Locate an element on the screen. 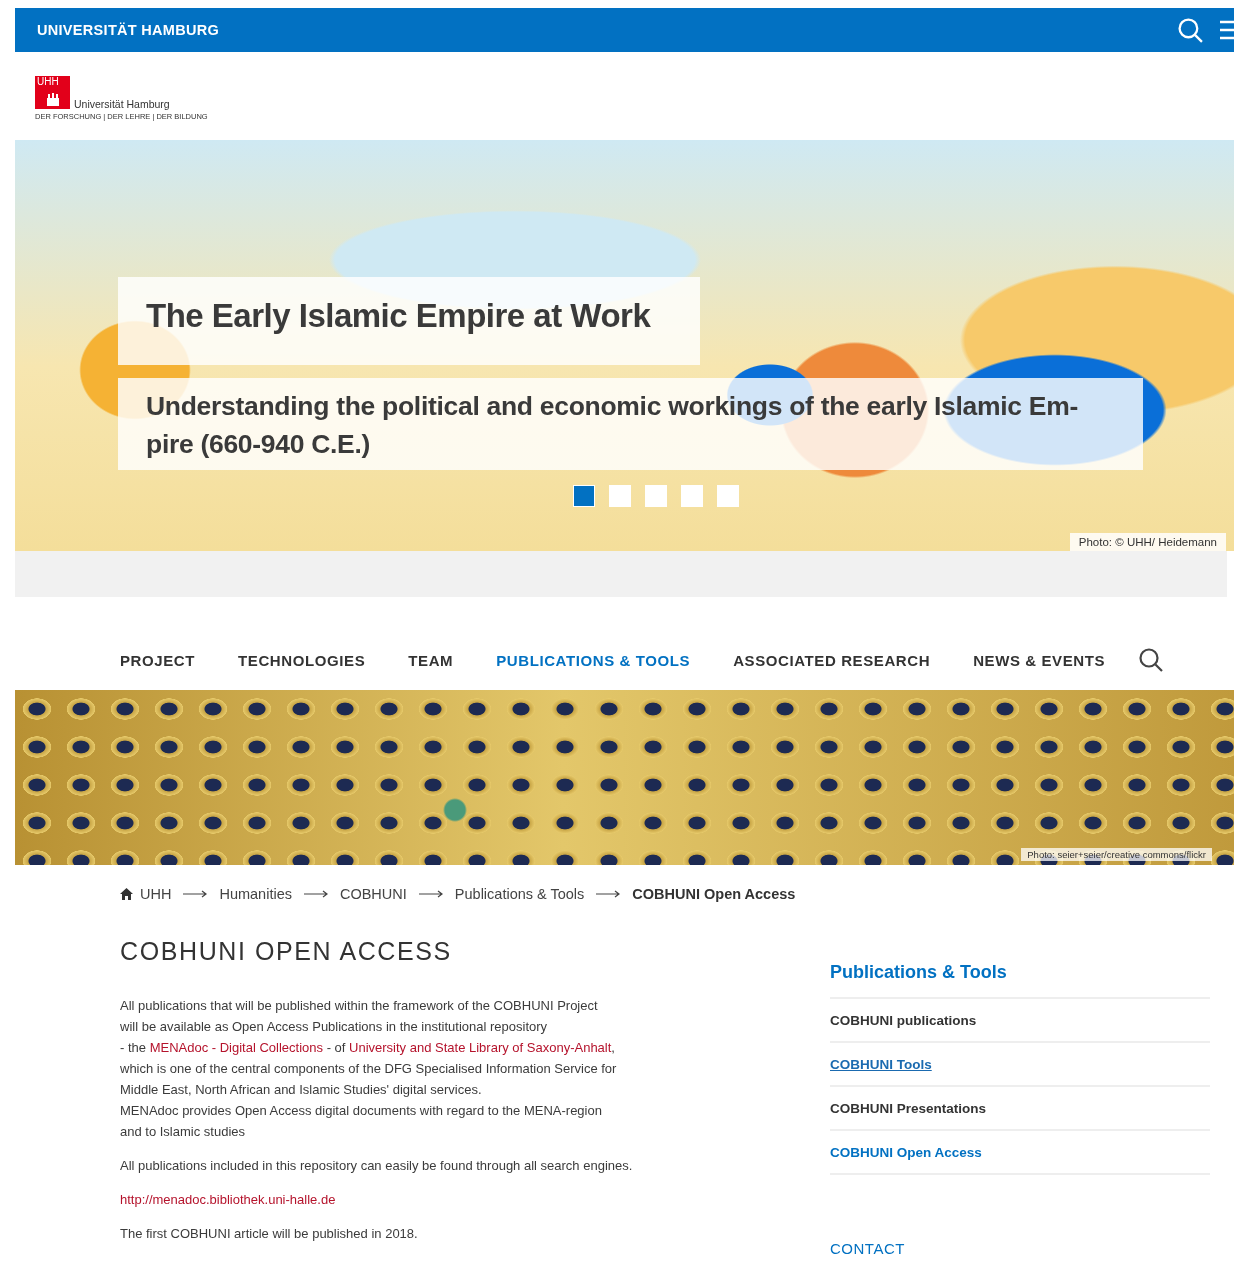  sidebar-link: COBHUNI Presentations is located at coordinates (908, 1108).